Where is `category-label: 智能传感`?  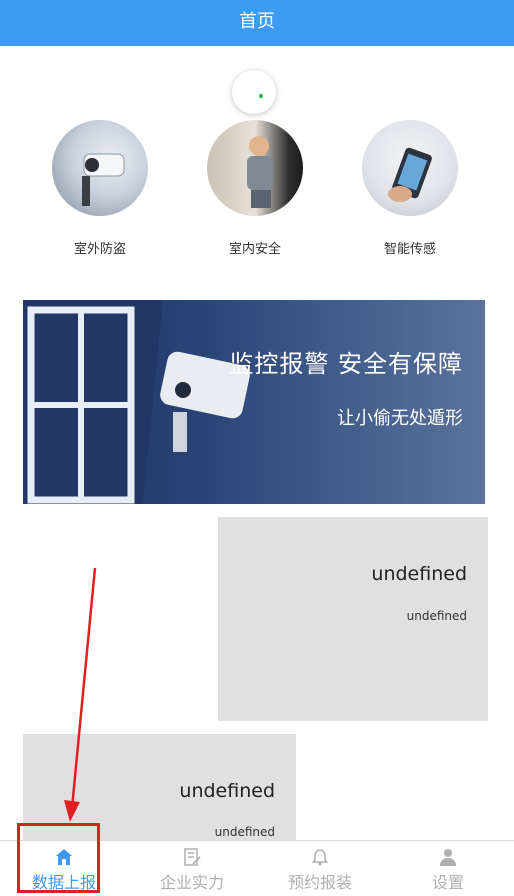
category-label: 智能传感 is located at coordinates (409, 249).